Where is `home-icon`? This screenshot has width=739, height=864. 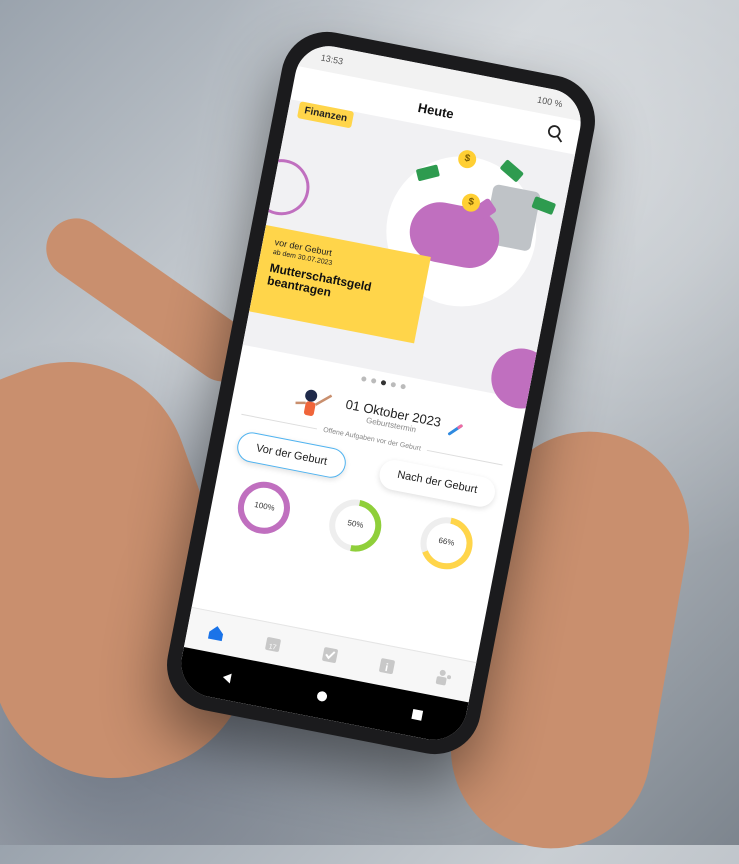
home-icon is located at coordinates (215, 632).